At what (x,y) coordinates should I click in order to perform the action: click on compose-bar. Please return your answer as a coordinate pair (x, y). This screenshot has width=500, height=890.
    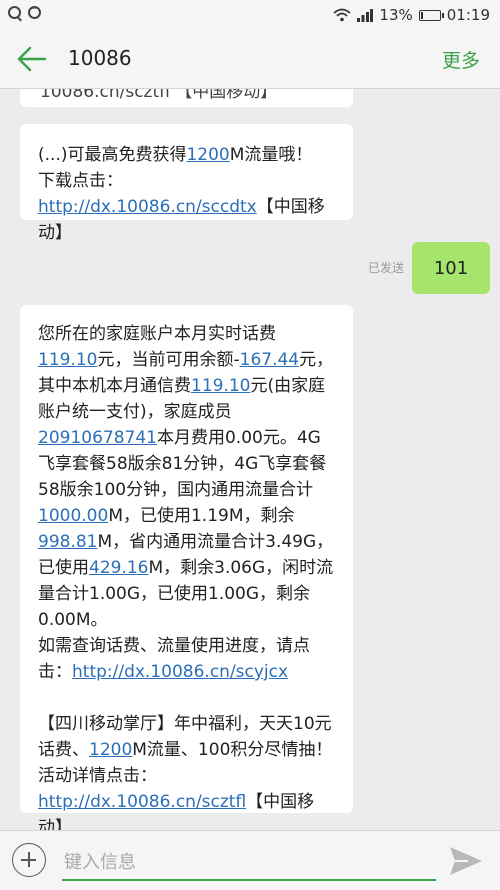
    Looking at the image, I should click on (250, 860).